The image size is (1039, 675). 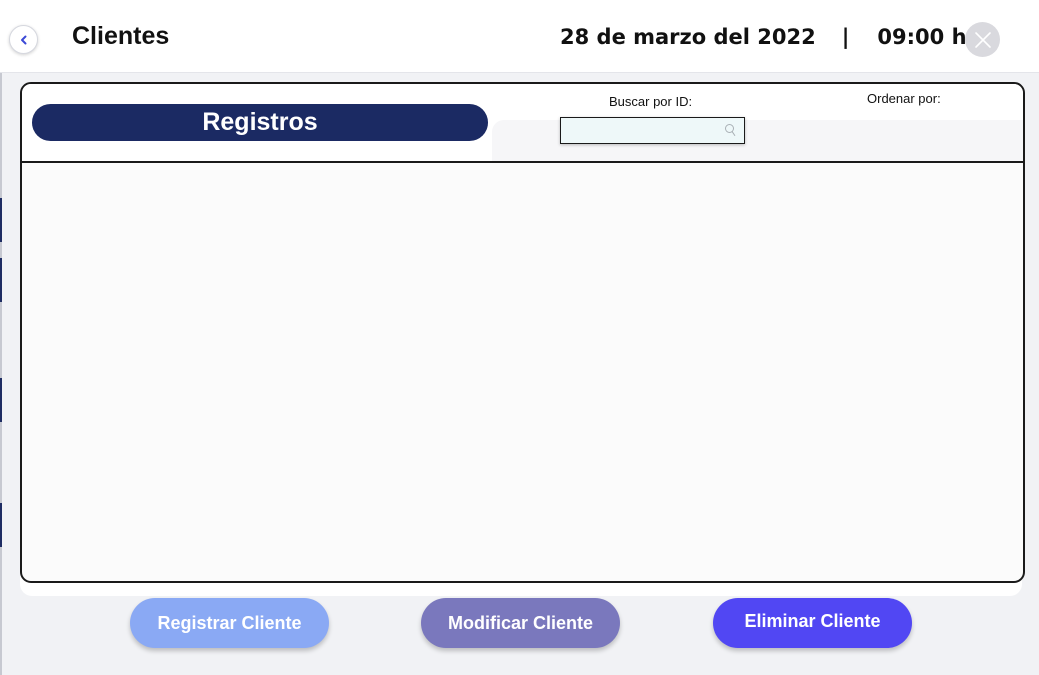 What do you see at coordinates (260, 122) in the screenshot?
I see `records-title: Registros` at bounding box center [260, 122].